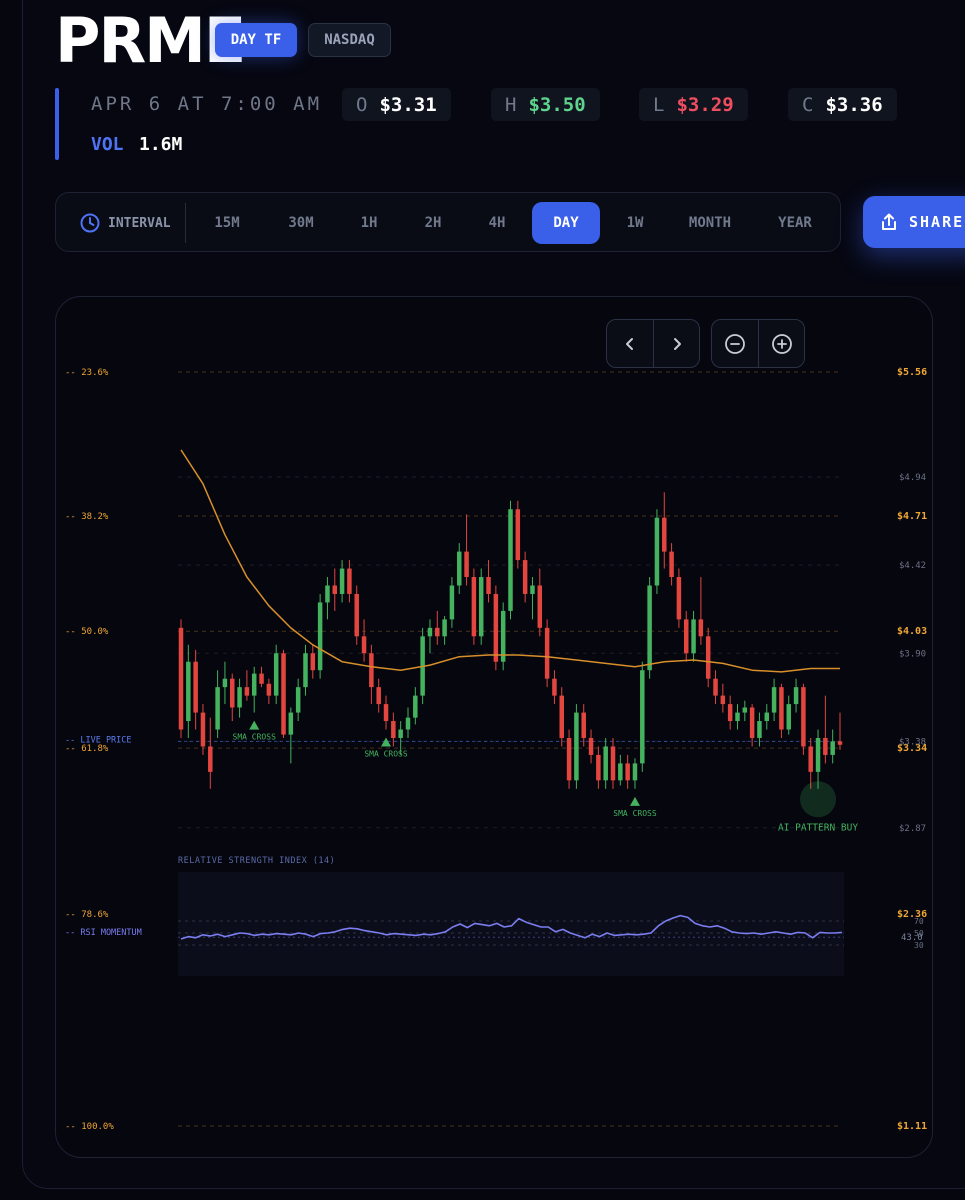  What do you see at coordinates (87, 632) in the screenshot?
I see `fib-level-label: -- 50.0%` at bounding box center [87, 632].